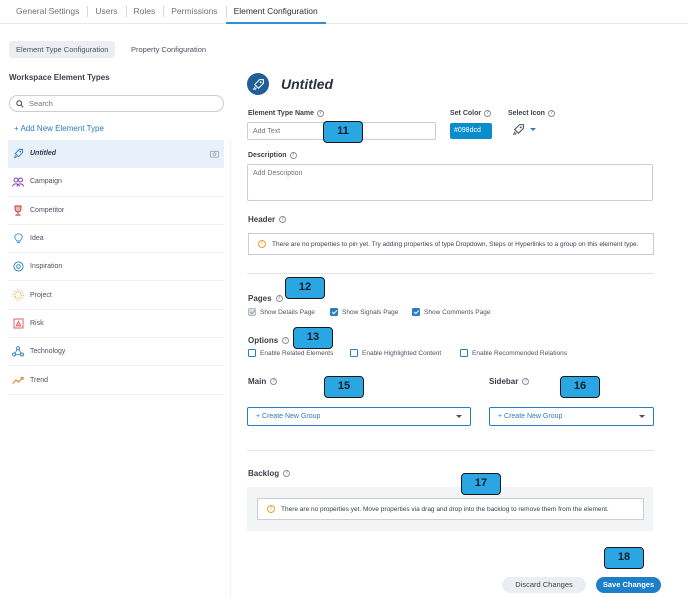  What do you see at coordinates (290, 353) in the screenshot?
I see `enable-related-elements-option: Enable Related Elements` at bounding box center [290, 353].